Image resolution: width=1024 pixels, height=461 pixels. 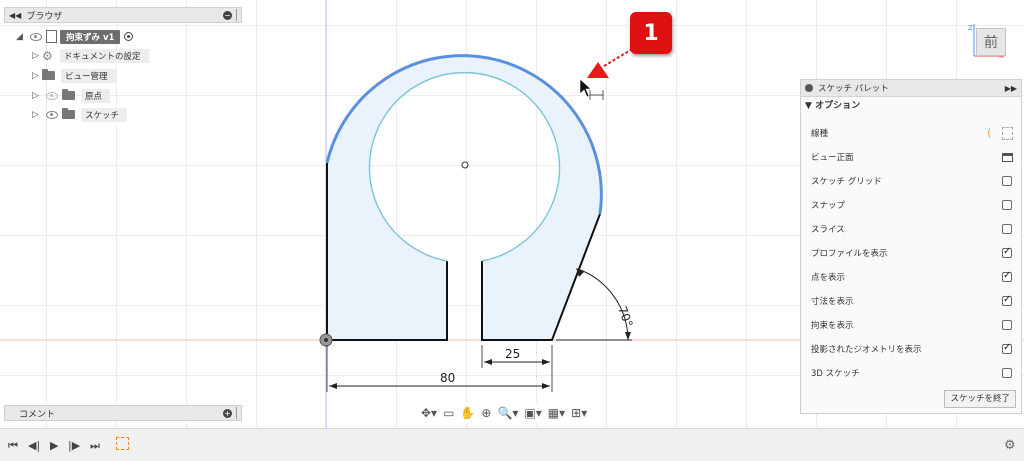 I want to click on go-to-end-icon: ⏭, so click(x=95, y=446).